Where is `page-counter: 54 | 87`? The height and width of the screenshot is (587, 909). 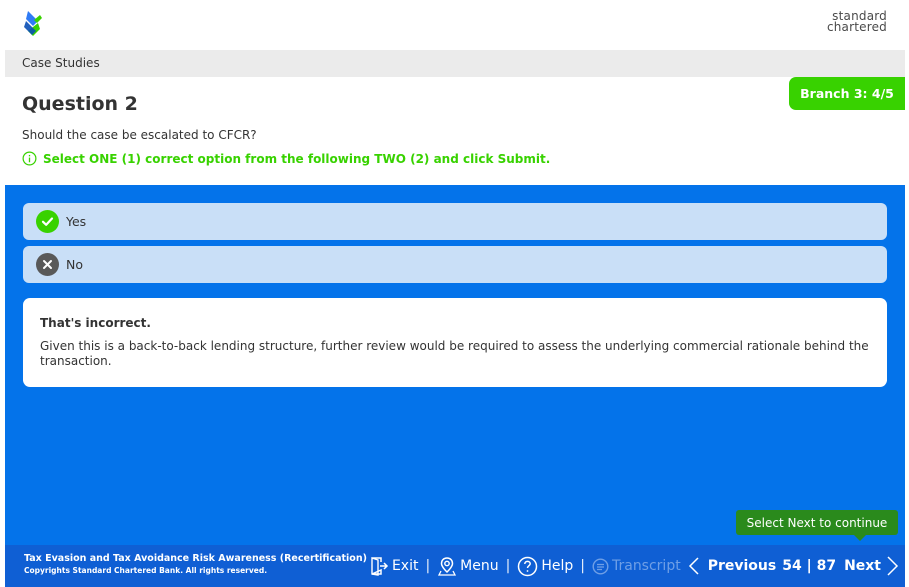 page-counter: 54 | 87 is located at coordinates (809, 566).